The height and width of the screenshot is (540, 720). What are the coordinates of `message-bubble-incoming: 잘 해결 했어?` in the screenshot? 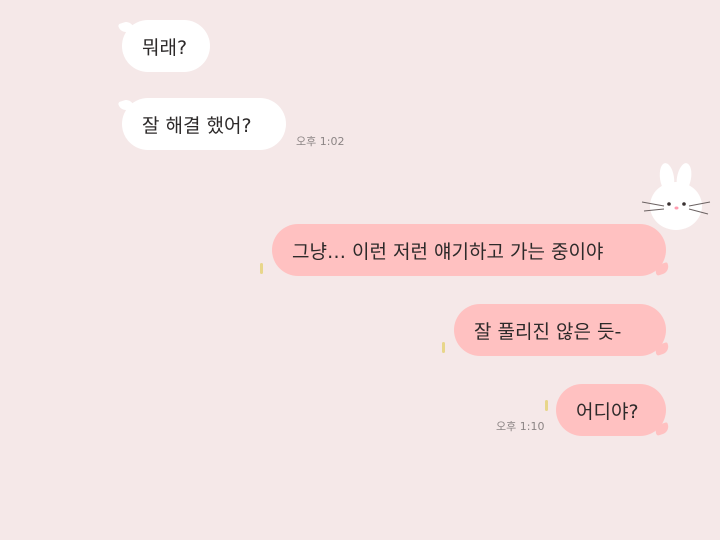 It's located at (204, 124).